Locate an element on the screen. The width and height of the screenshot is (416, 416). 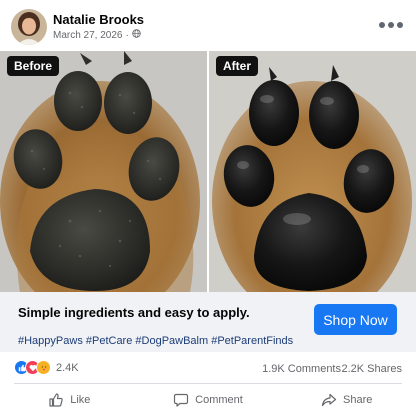
shop-now-button: Shop Now is located at coordinates (355, 319).